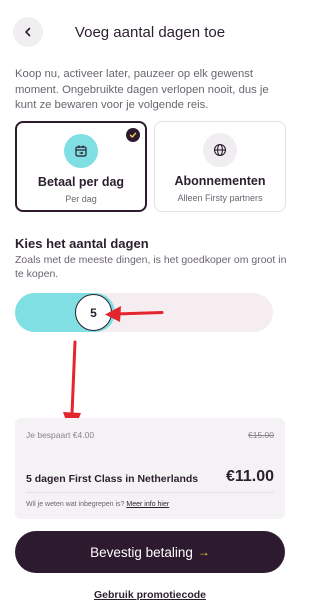  I want to click on days-section-title: Kies het aantal dagen, so click(82, 243).